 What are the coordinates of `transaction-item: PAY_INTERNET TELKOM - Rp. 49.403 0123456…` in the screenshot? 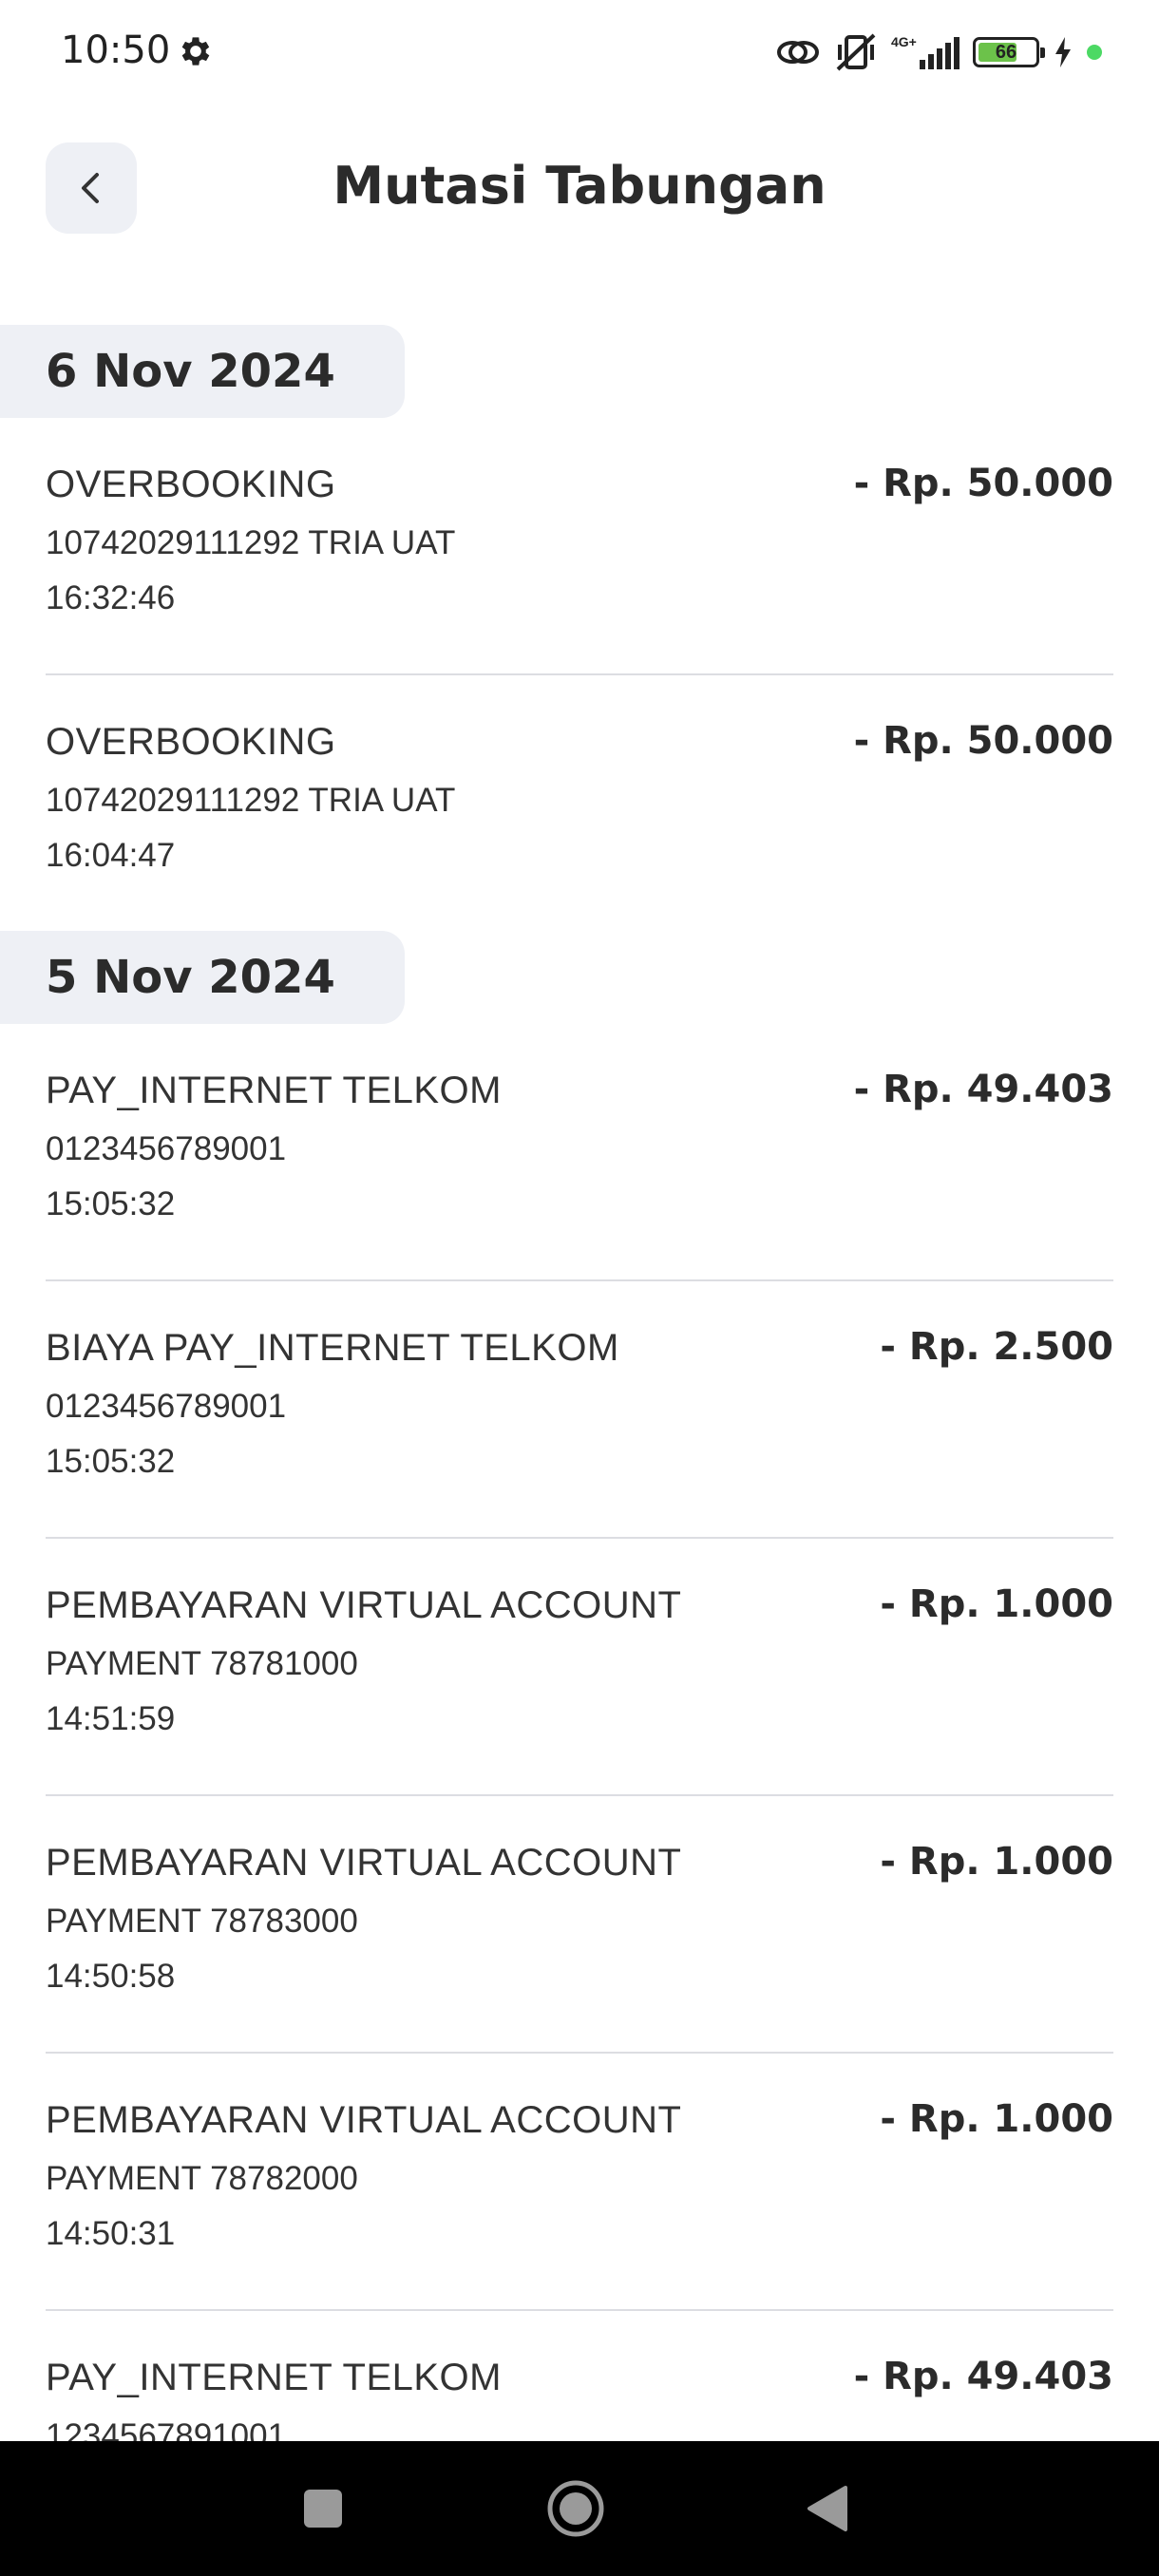 It's located at (579, 1152).